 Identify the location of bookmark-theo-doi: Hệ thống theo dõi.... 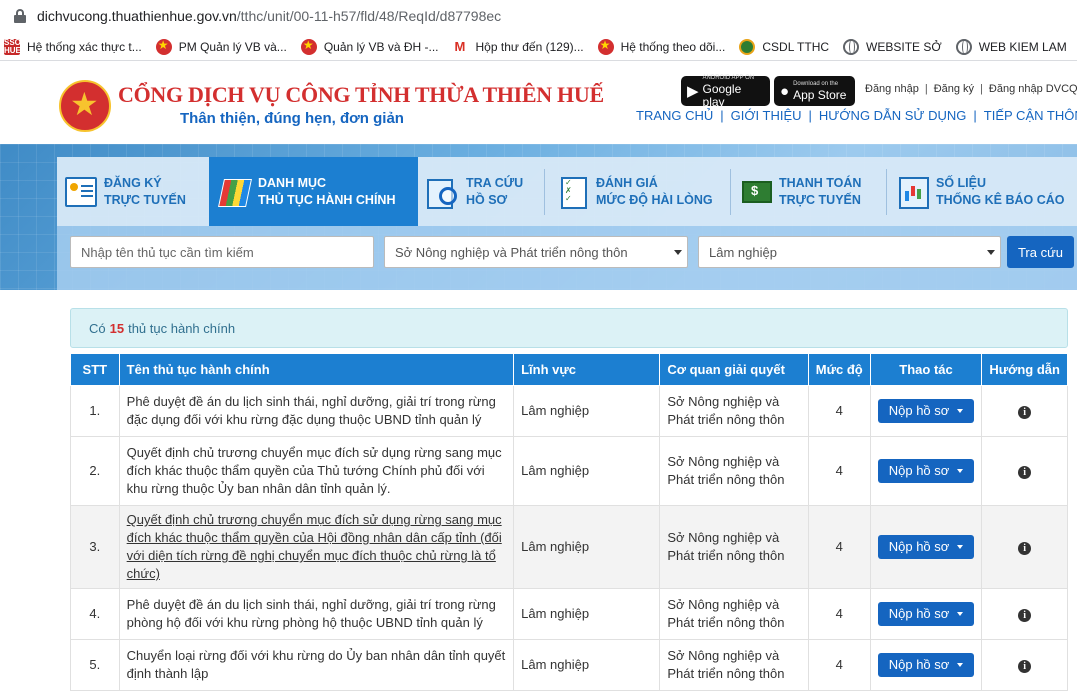
(665, 46).